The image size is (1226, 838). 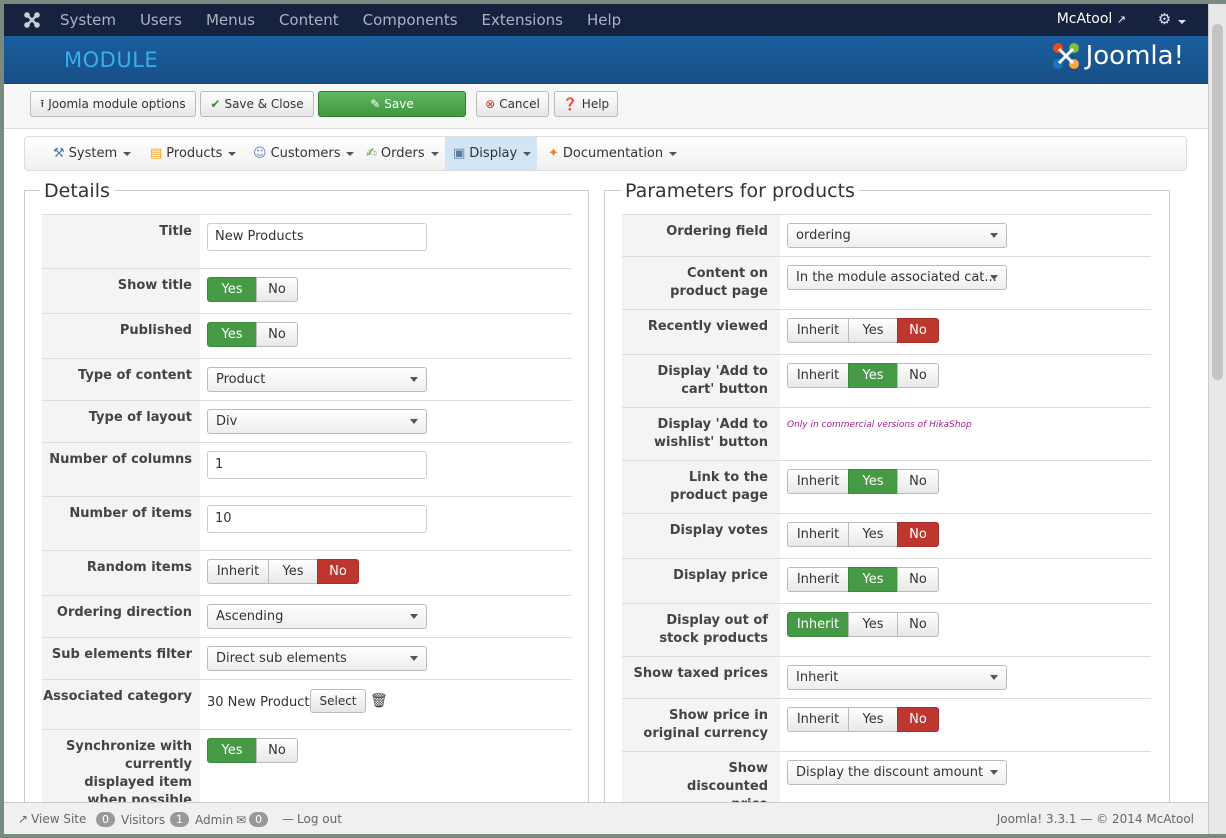 I want to click on submenu-customers-label: Customers, so click(x=305, y=153).